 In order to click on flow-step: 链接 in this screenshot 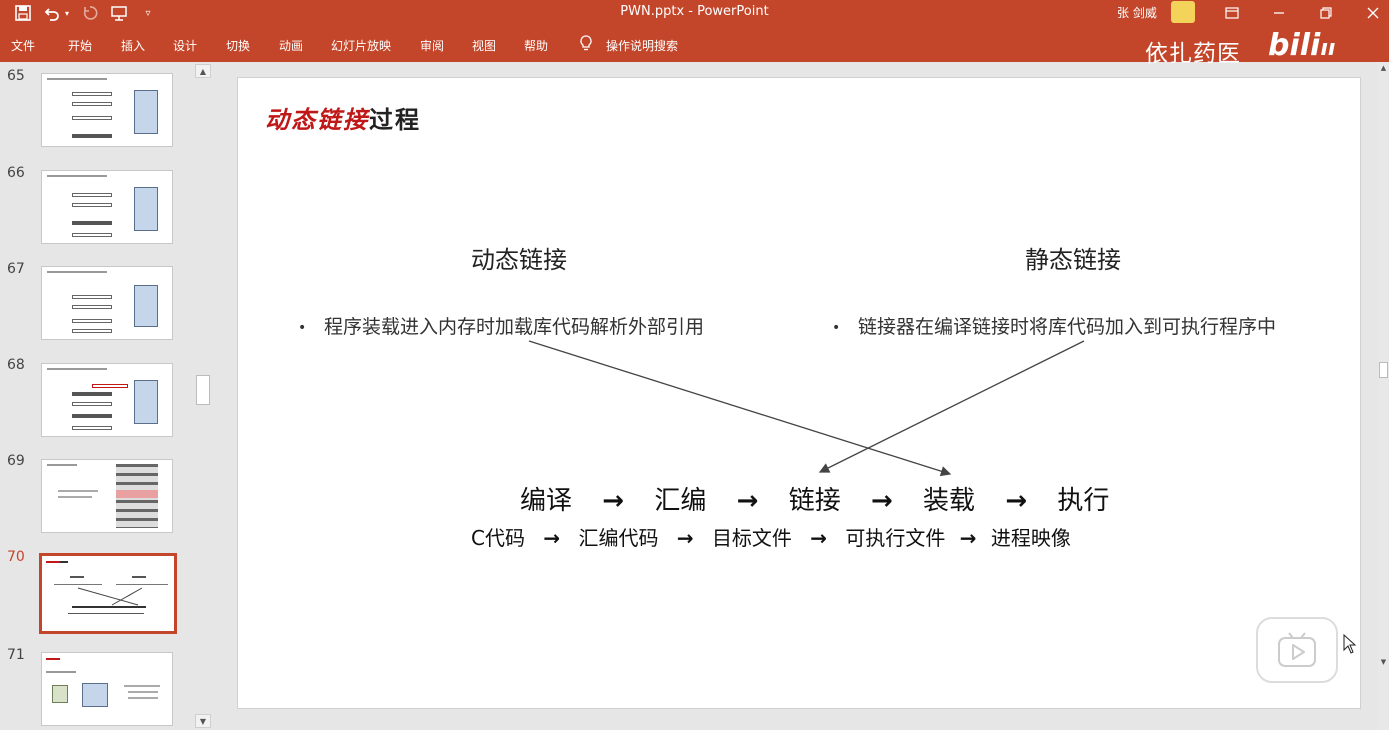, I will do `click(815, 498)`.